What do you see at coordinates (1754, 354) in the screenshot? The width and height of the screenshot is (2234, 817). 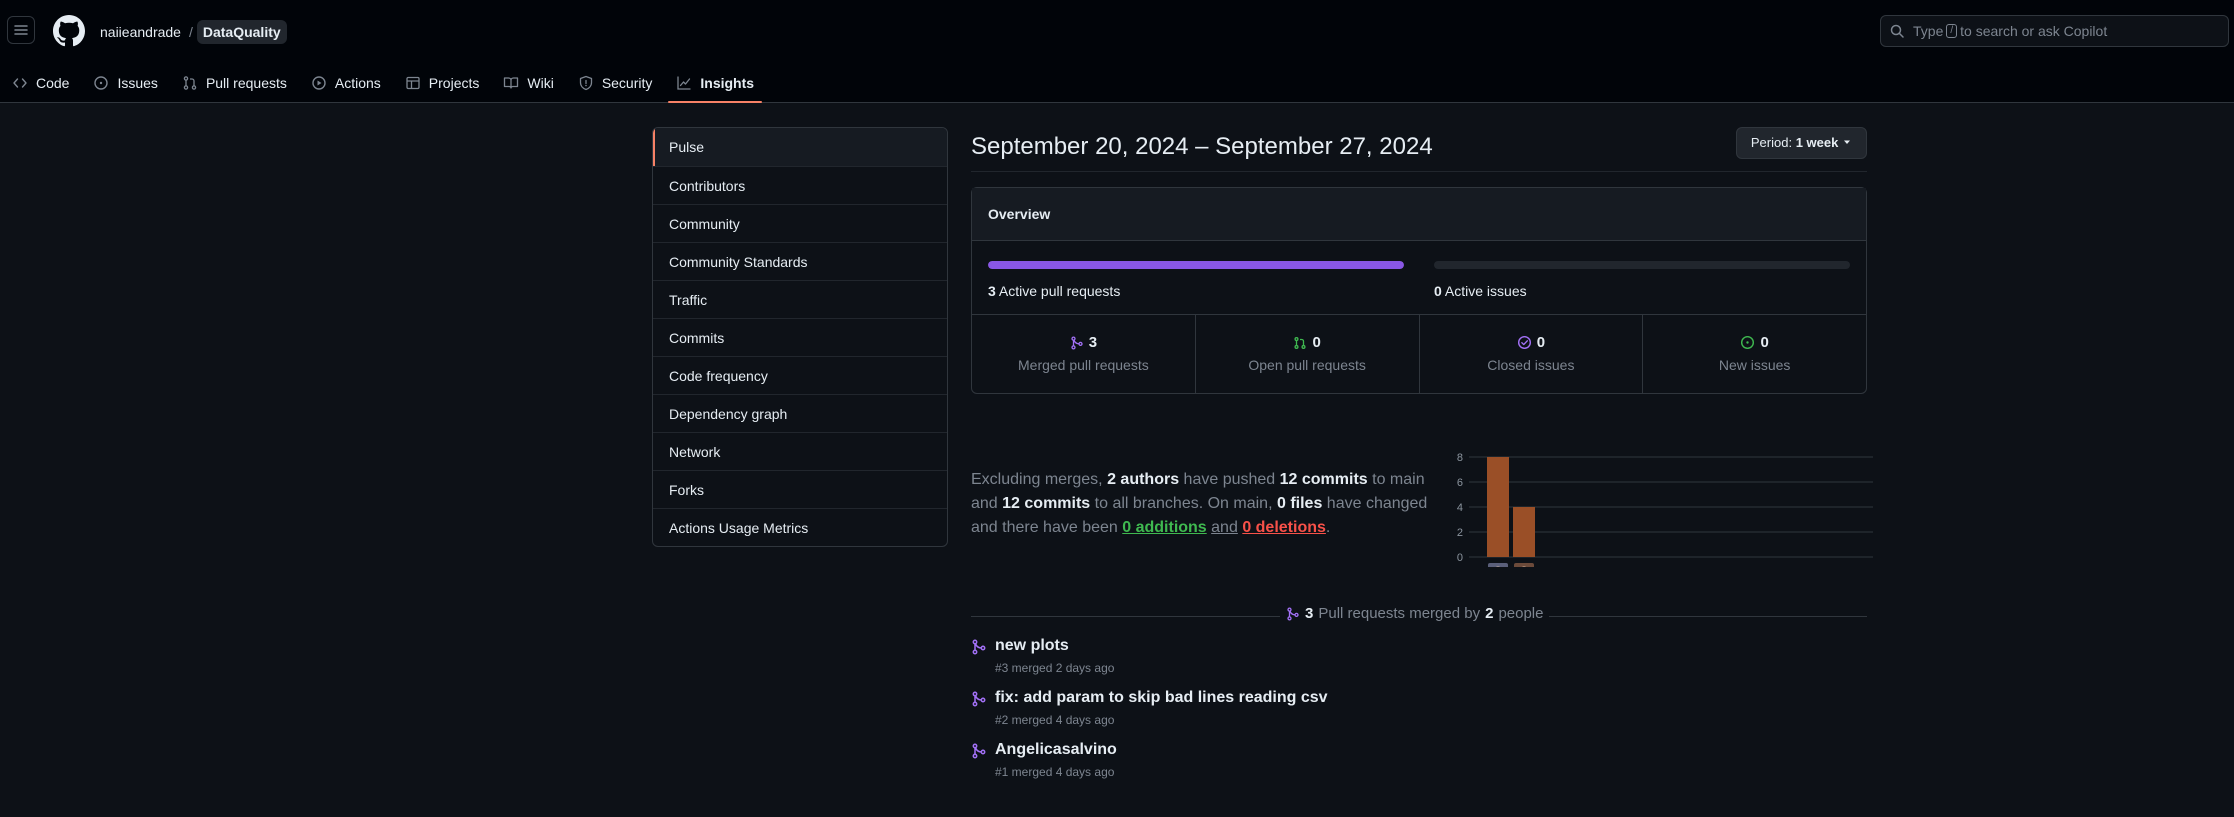 I see `stat-new-issues: 0 New issues` at bounding box center [1754, 354].